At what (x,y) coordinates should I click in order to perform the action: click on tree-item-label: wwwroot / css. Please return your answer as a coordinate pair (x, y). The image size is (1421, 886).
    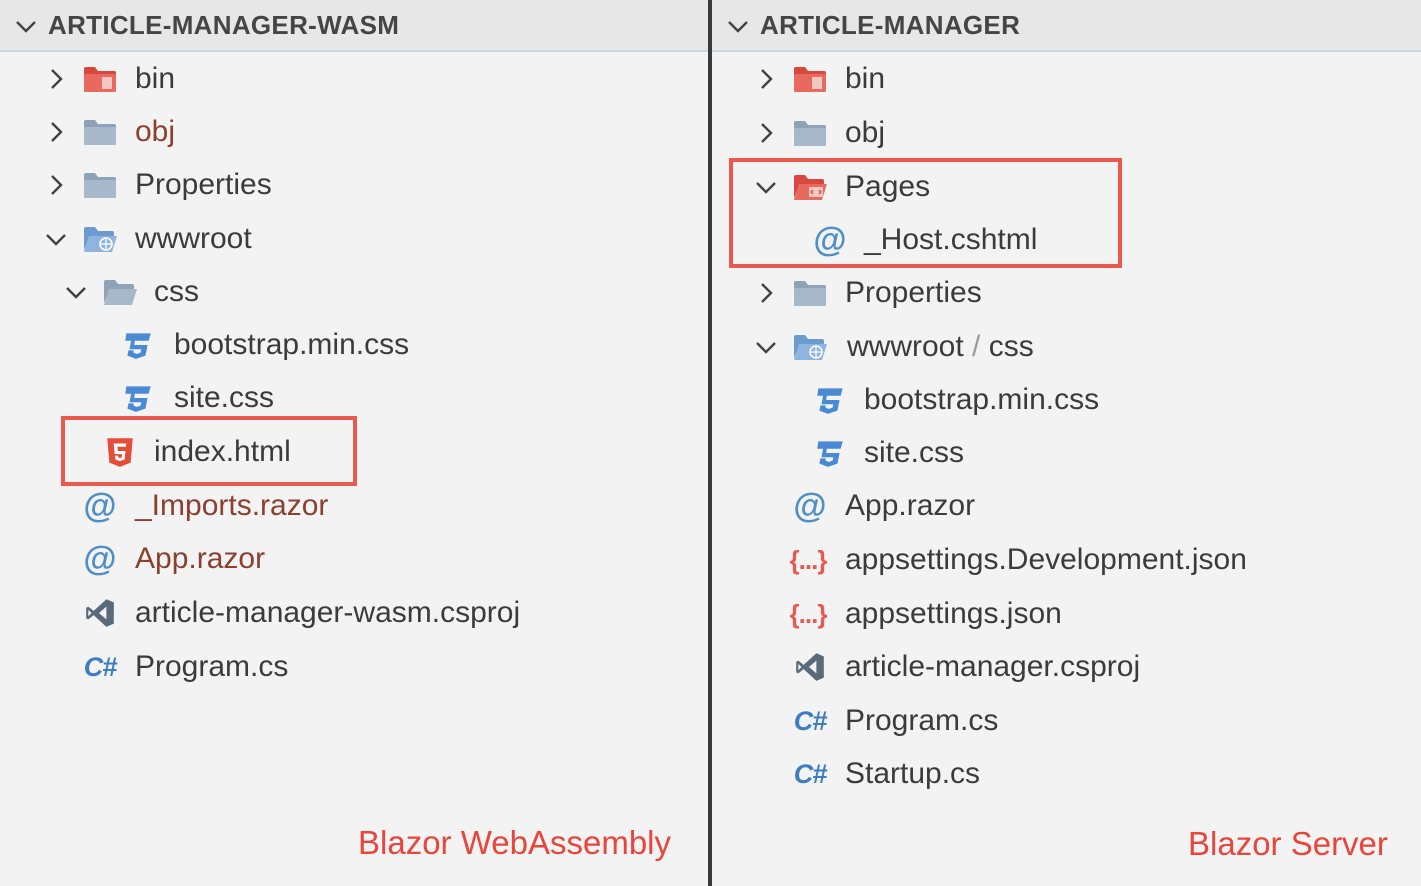
    Looking at the image, I should click on (940, 347).